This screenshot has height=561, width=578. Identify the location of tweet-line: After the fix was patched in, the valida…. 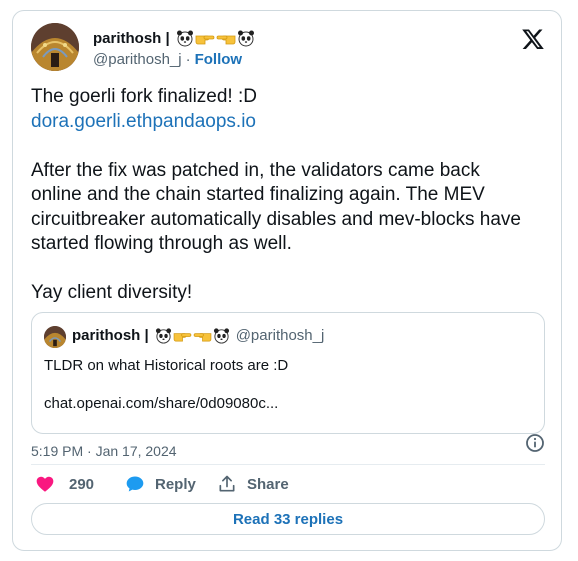
(255, 170).